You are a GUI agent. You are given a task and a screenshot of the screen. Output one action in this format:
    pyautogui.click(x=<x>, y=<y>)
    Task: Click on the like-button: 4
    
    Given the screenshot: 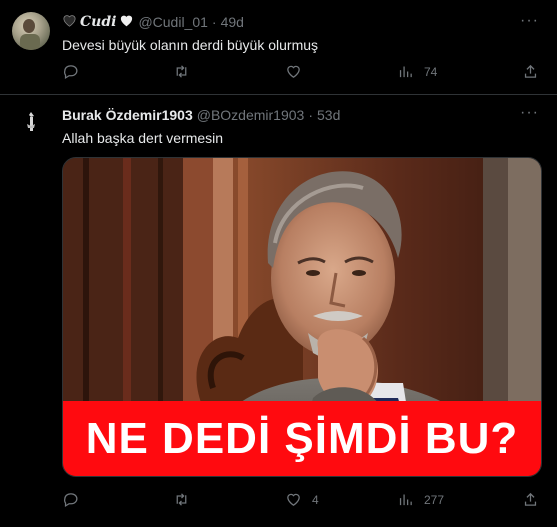 What is the action you would take?
    pyautogui.click(x=302, y=499)
    